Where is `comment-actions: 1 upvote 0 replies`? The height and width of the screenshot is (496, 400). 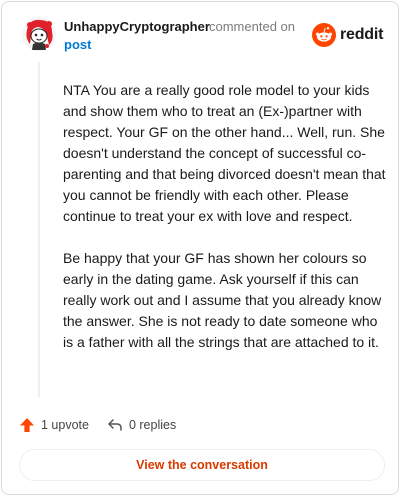 comment-actions: 1 upvote 0 replies is located at coordinates (97, 425).